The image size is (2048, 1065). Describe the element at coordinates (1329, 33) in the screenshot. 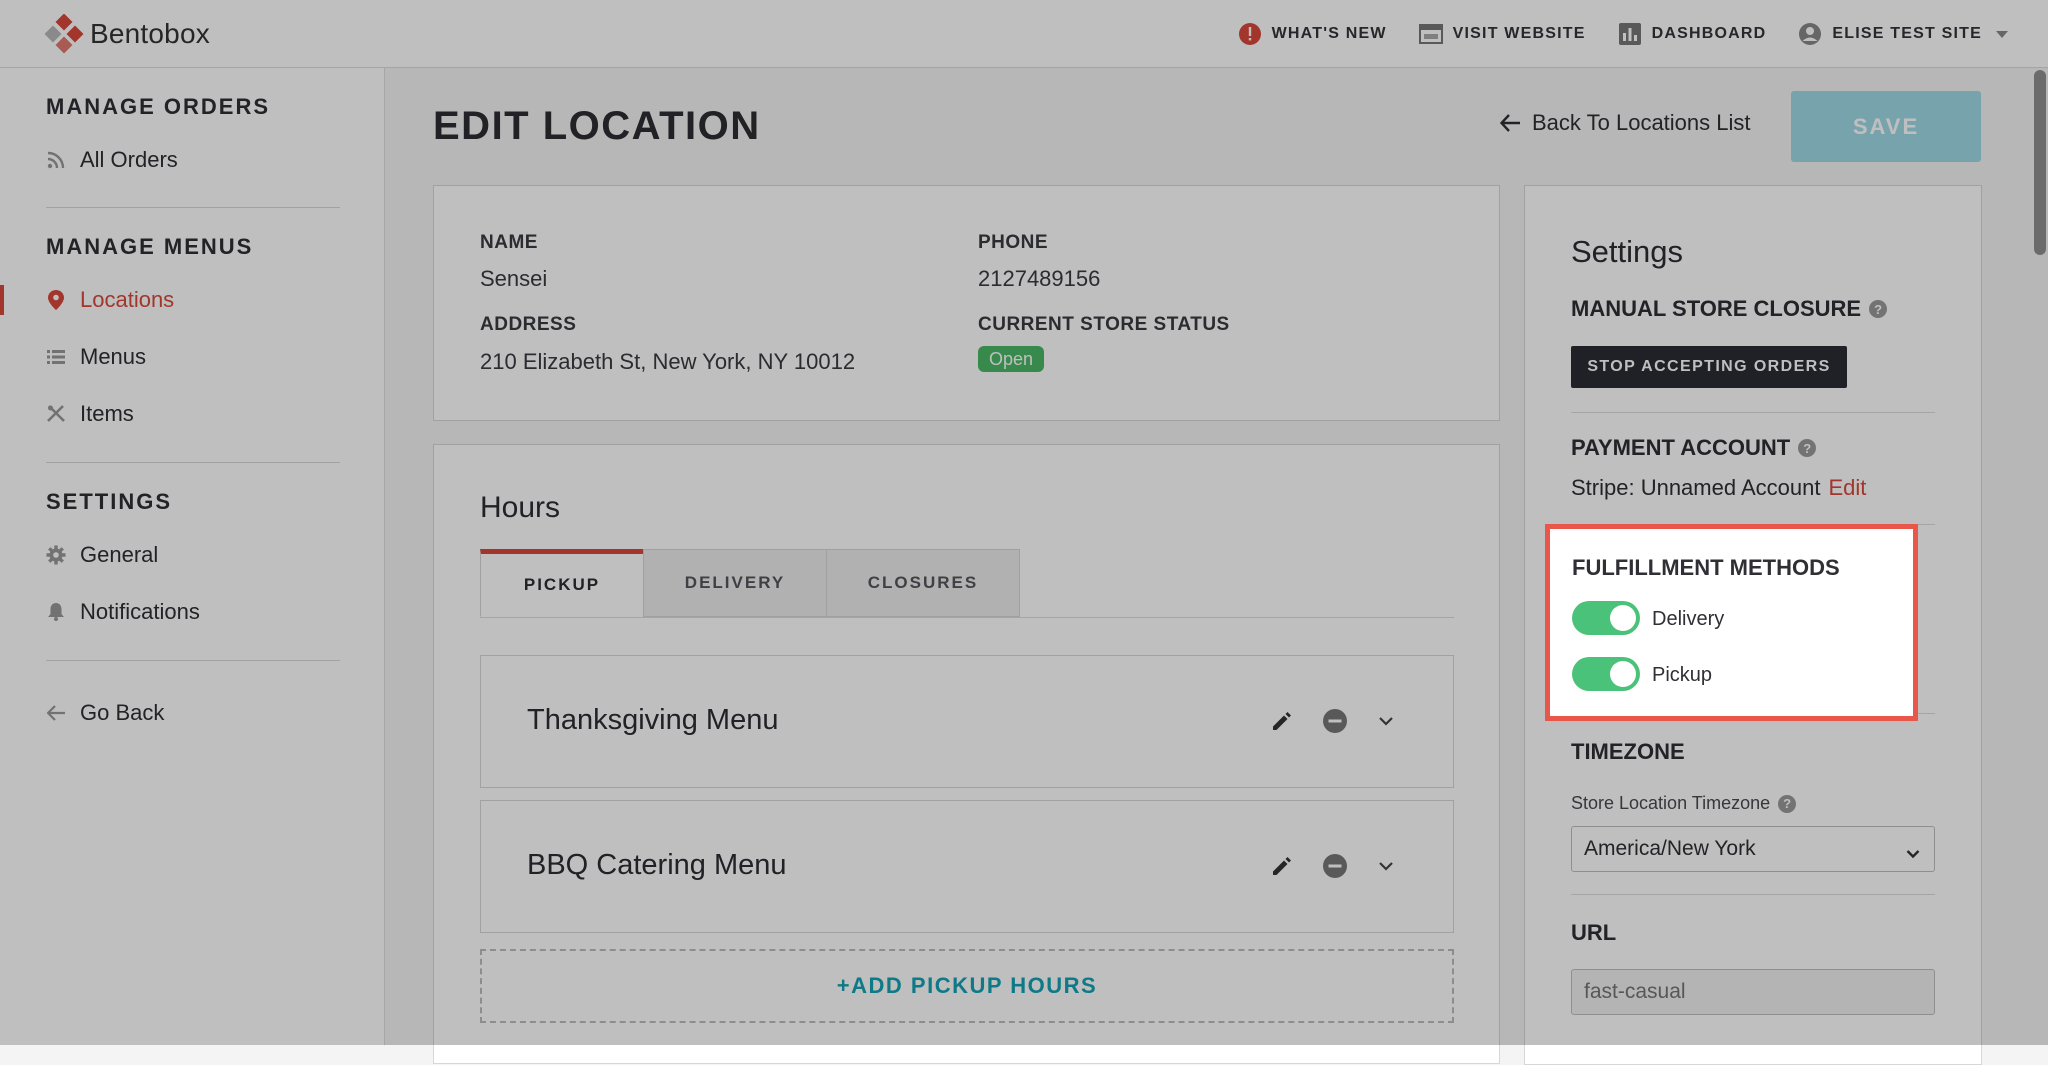

I see `whats-new-label: WHAT'S NEW` at that location.